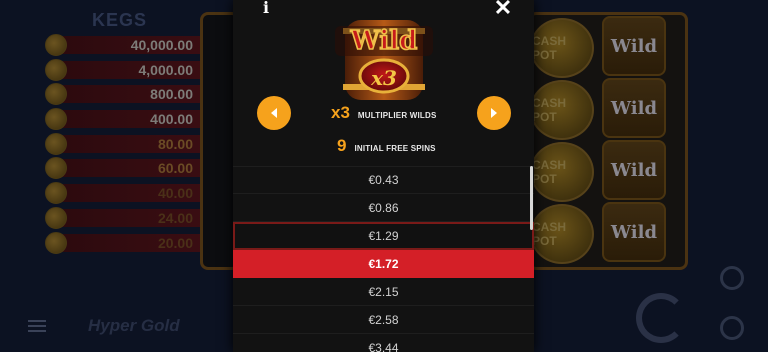  Describe the element at coordinates (732, 328) in the screenshot. I see `autoplay-icon` at that location.